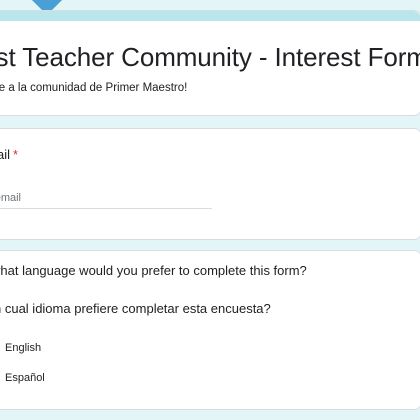 The width and height of the screenshot is (420, 420). What do you see at coordinates (94, 88) in the screenshot?
I see `form-description: se a la comunidad de Primer Maestro!` at bounding box center [94, 88].